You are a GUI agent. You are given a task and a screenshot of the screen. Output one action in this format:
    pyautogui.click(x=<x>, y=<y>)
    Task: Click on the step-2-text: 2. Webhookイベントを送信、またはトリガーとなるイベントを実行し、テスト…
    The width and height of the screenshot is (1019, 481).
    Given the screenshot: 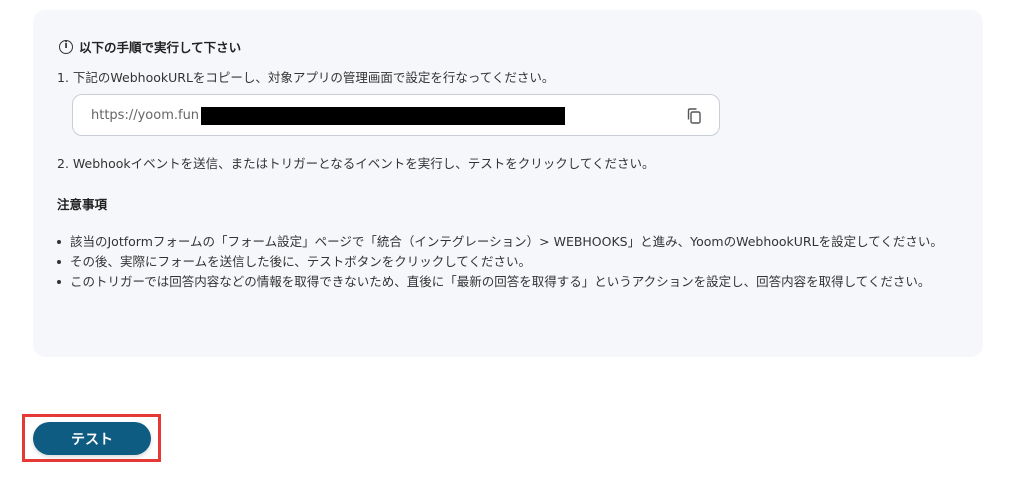 What is the action you would take?
    pyautogui.click(x=356, y=163)
    